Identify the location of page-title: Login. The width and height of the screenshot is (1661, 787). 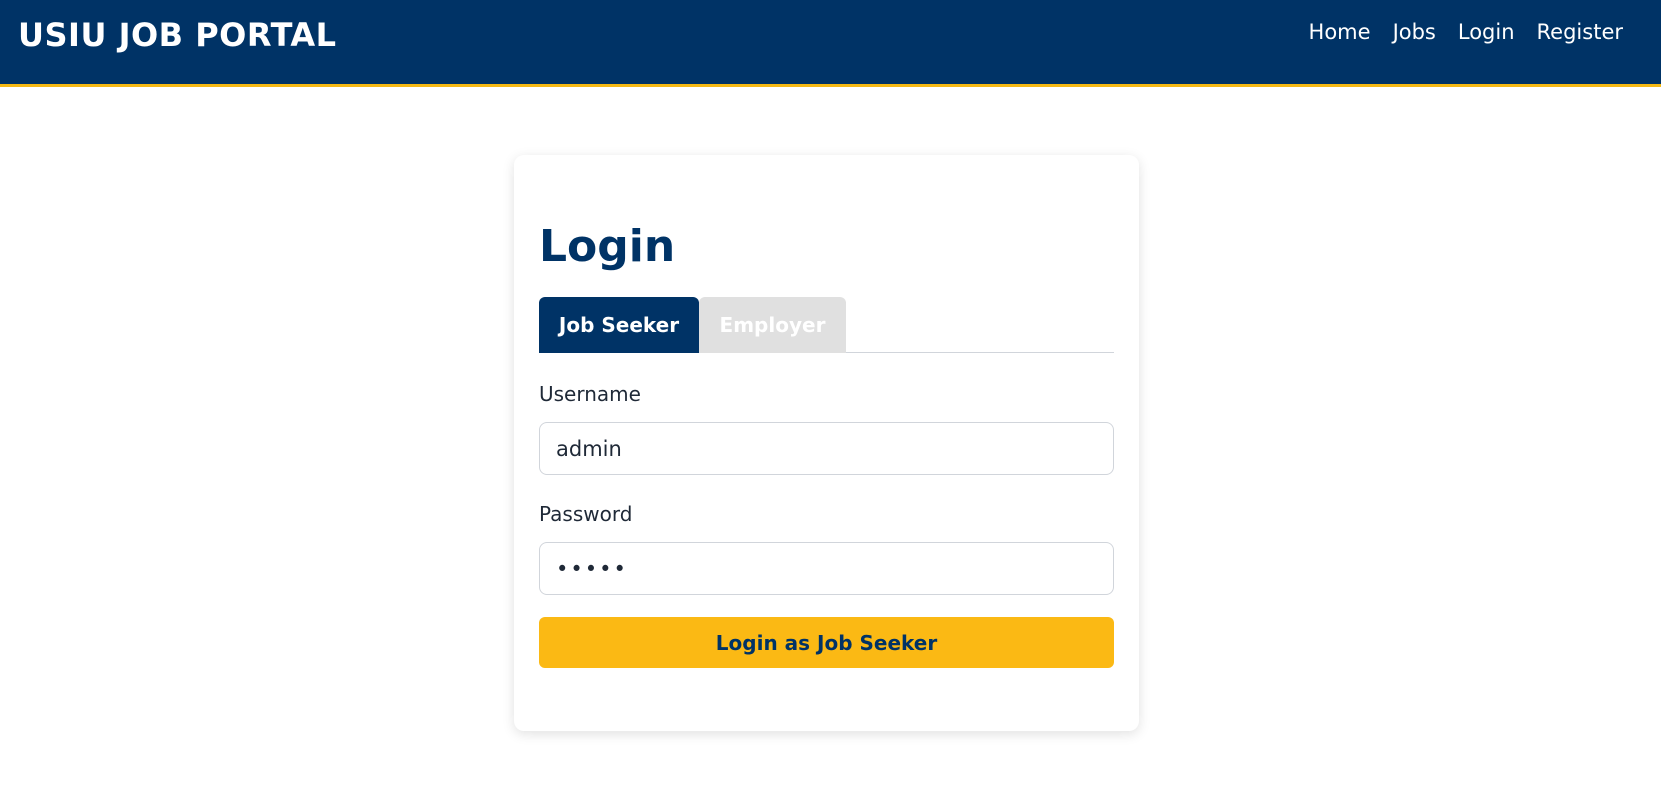
(607, 246).